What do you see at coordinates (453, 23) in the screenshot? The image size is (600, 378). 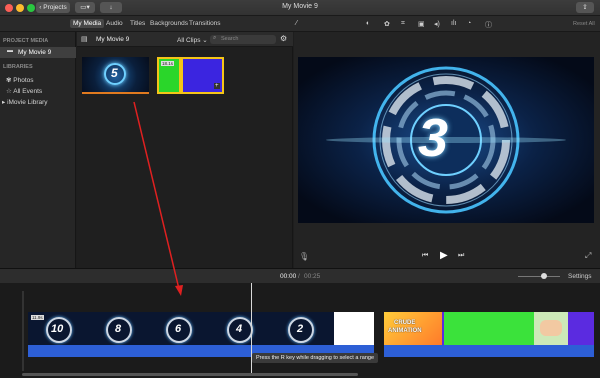 I see `noise-reduction-icon: ılı` at bounding box center [453, 23].